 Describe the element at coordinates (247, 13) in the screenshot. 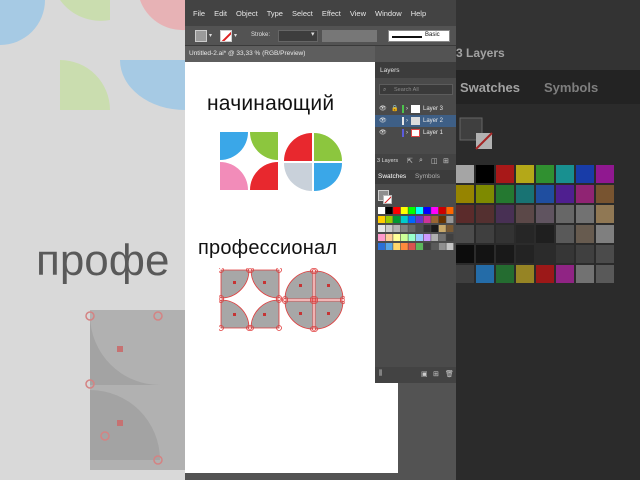

I see `menu-object: Object` at that location.